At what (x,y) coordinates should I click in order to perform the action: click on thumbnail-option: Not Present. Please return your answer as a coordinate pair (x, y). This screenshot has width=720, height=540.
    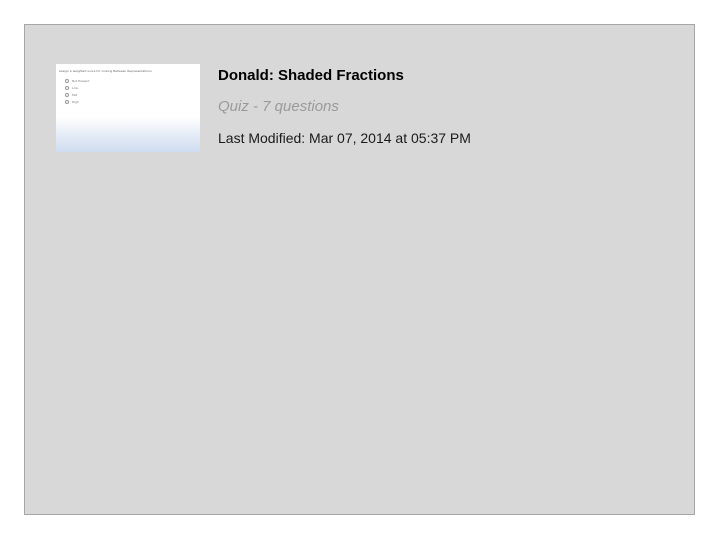
    Looking at the image, I should click on (77, 81).